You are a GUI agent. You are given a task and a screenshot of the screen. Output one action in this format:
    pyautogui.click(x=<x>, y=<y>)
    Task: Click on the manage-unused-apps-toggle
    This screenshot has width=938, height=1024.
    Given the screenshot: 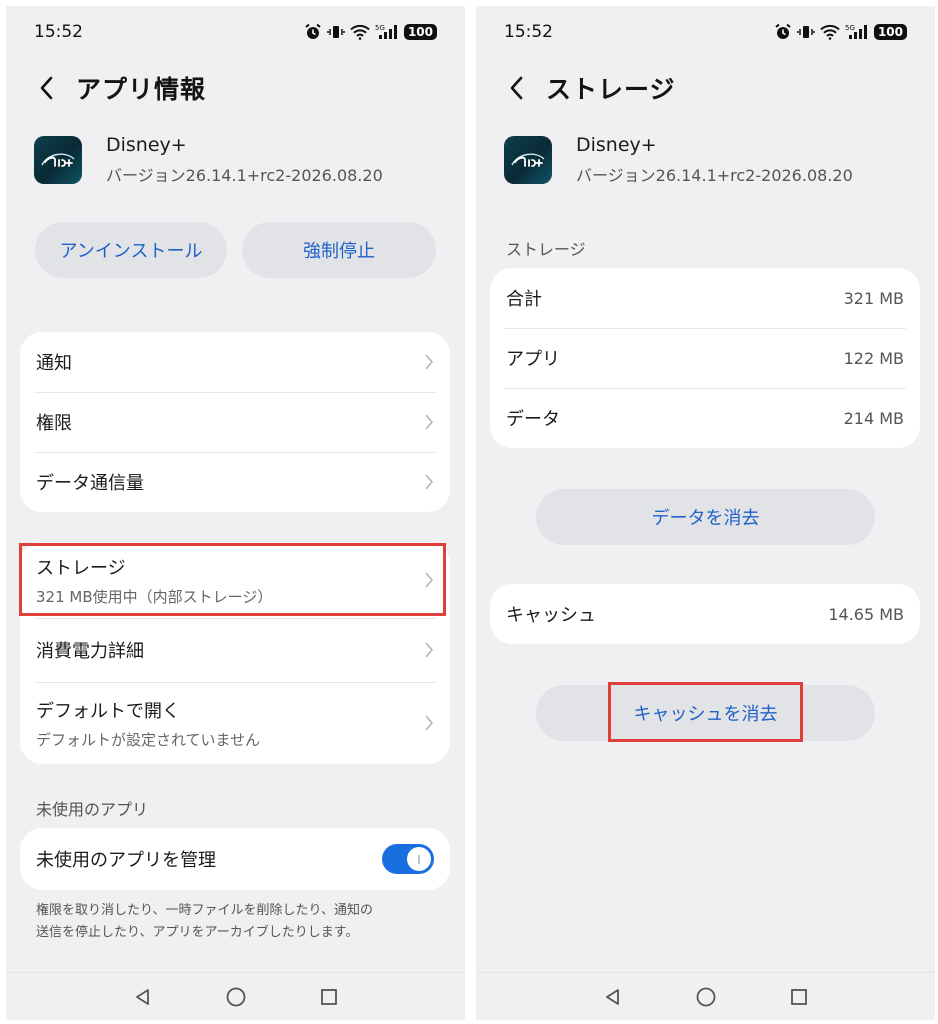 What is the action you would take?
    pyautogui.click(x=408, y=859)
    